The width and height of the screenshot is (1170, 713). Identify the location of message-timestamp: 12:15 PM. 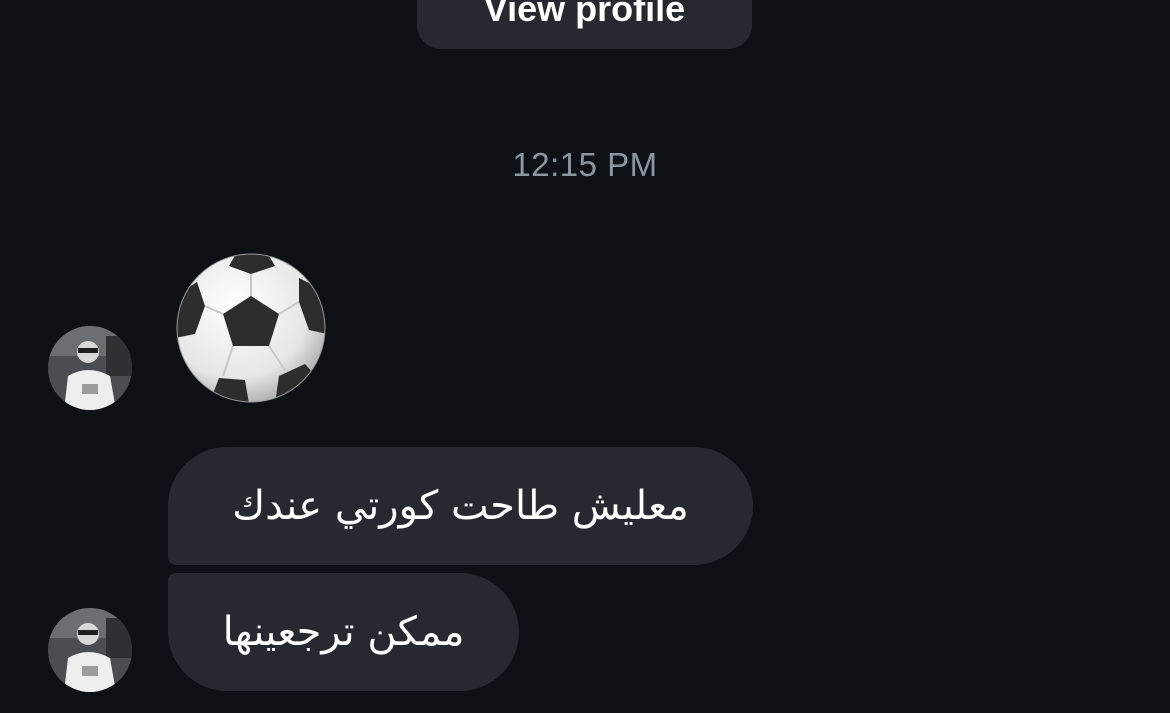
(585, 164).